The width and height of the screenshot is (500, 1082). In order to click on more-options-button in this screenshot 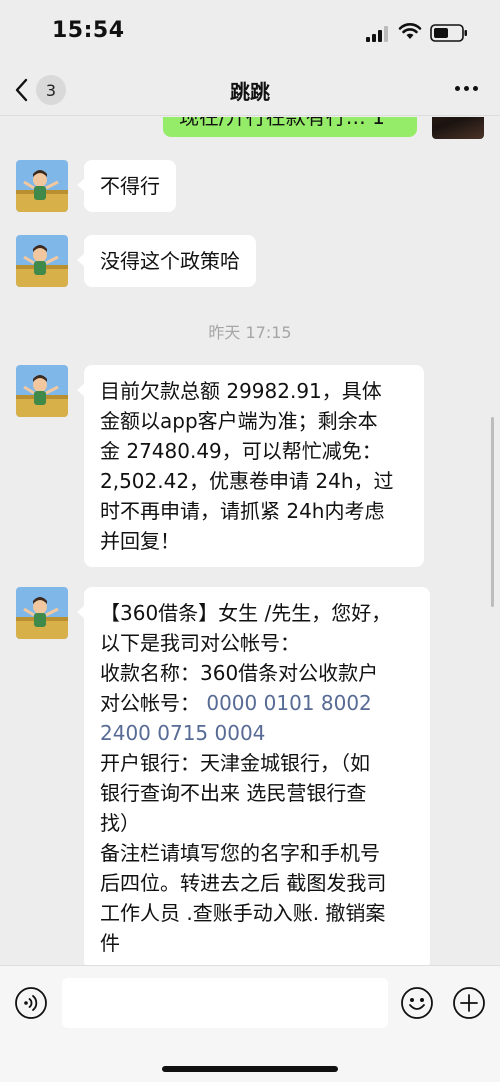, I will do `click(466, 88)`.